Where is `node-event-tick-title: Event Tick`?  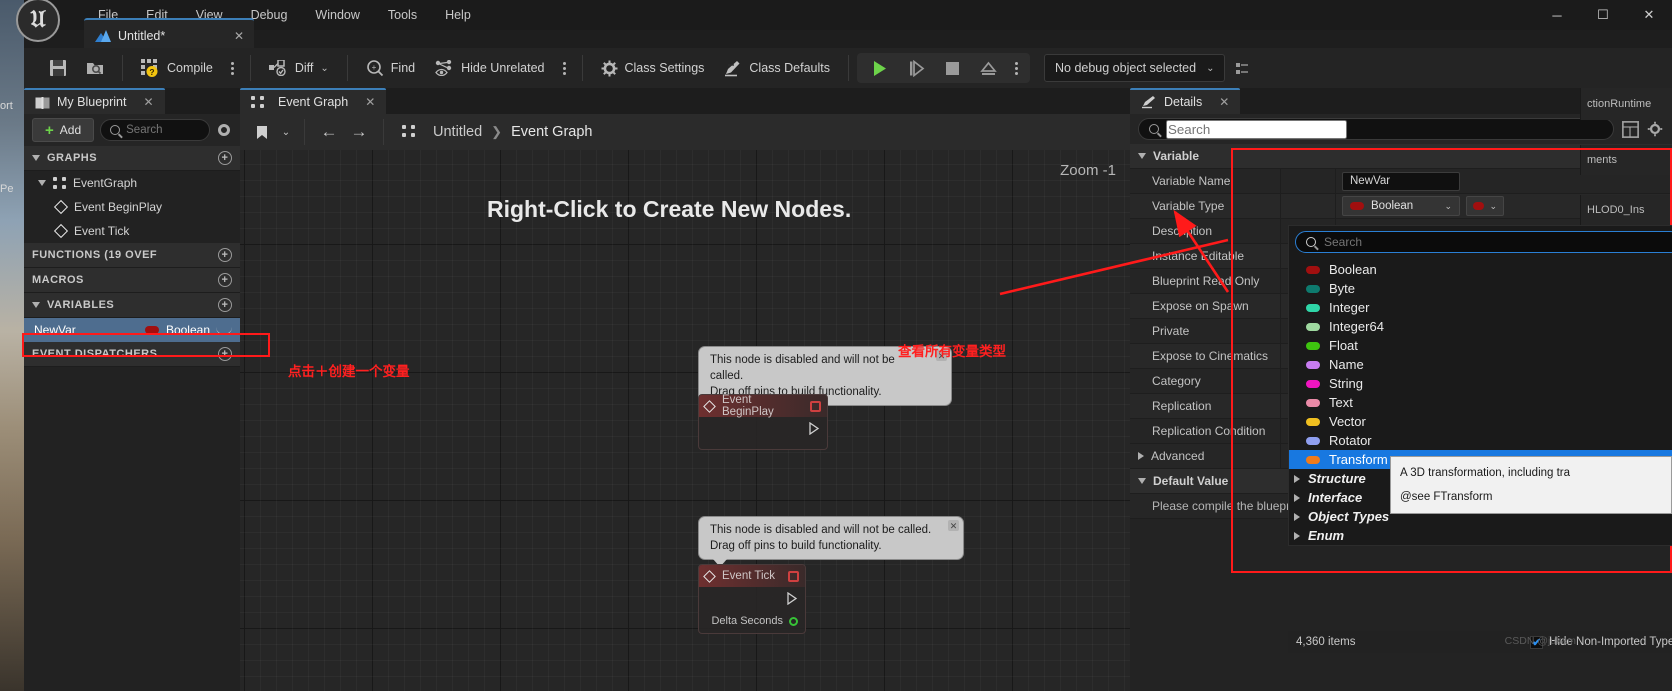
node-event-tick-title: Event Tick is located at coordinates (749, 576).